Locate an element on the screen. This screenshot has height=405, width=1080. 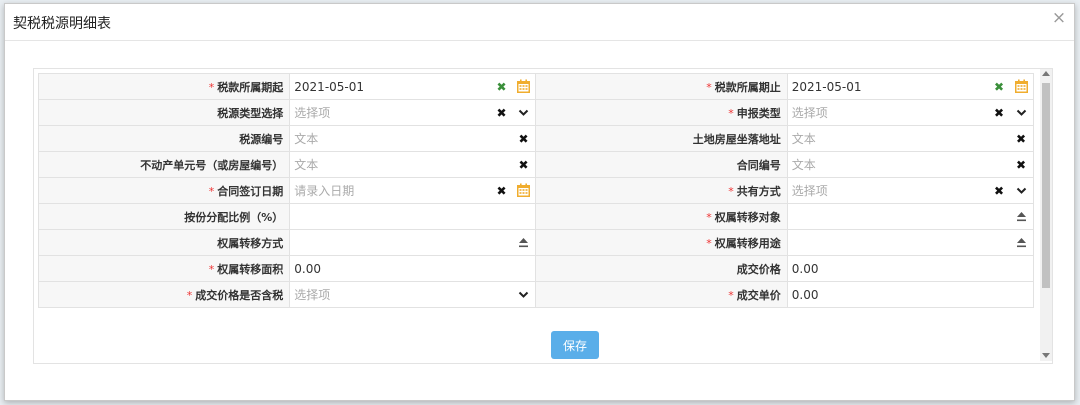
field-label-text: 税源类型选择 is located at coordinates (250, 113).